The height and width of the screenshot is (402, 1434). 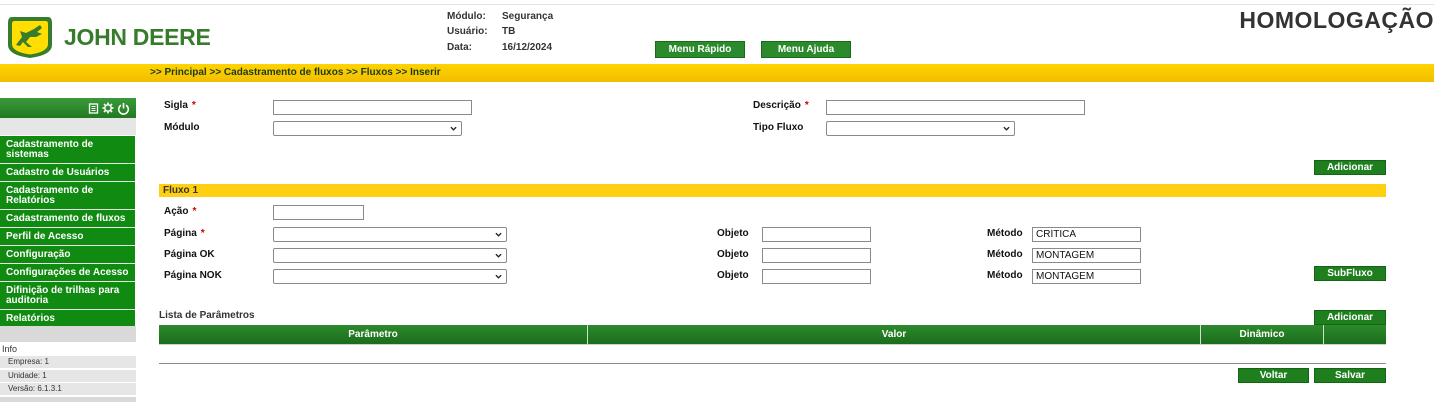 What do you see at coordinates (68, 108) in the screenshot?
I see `sidebar-header` at bounding box center [68, 108].